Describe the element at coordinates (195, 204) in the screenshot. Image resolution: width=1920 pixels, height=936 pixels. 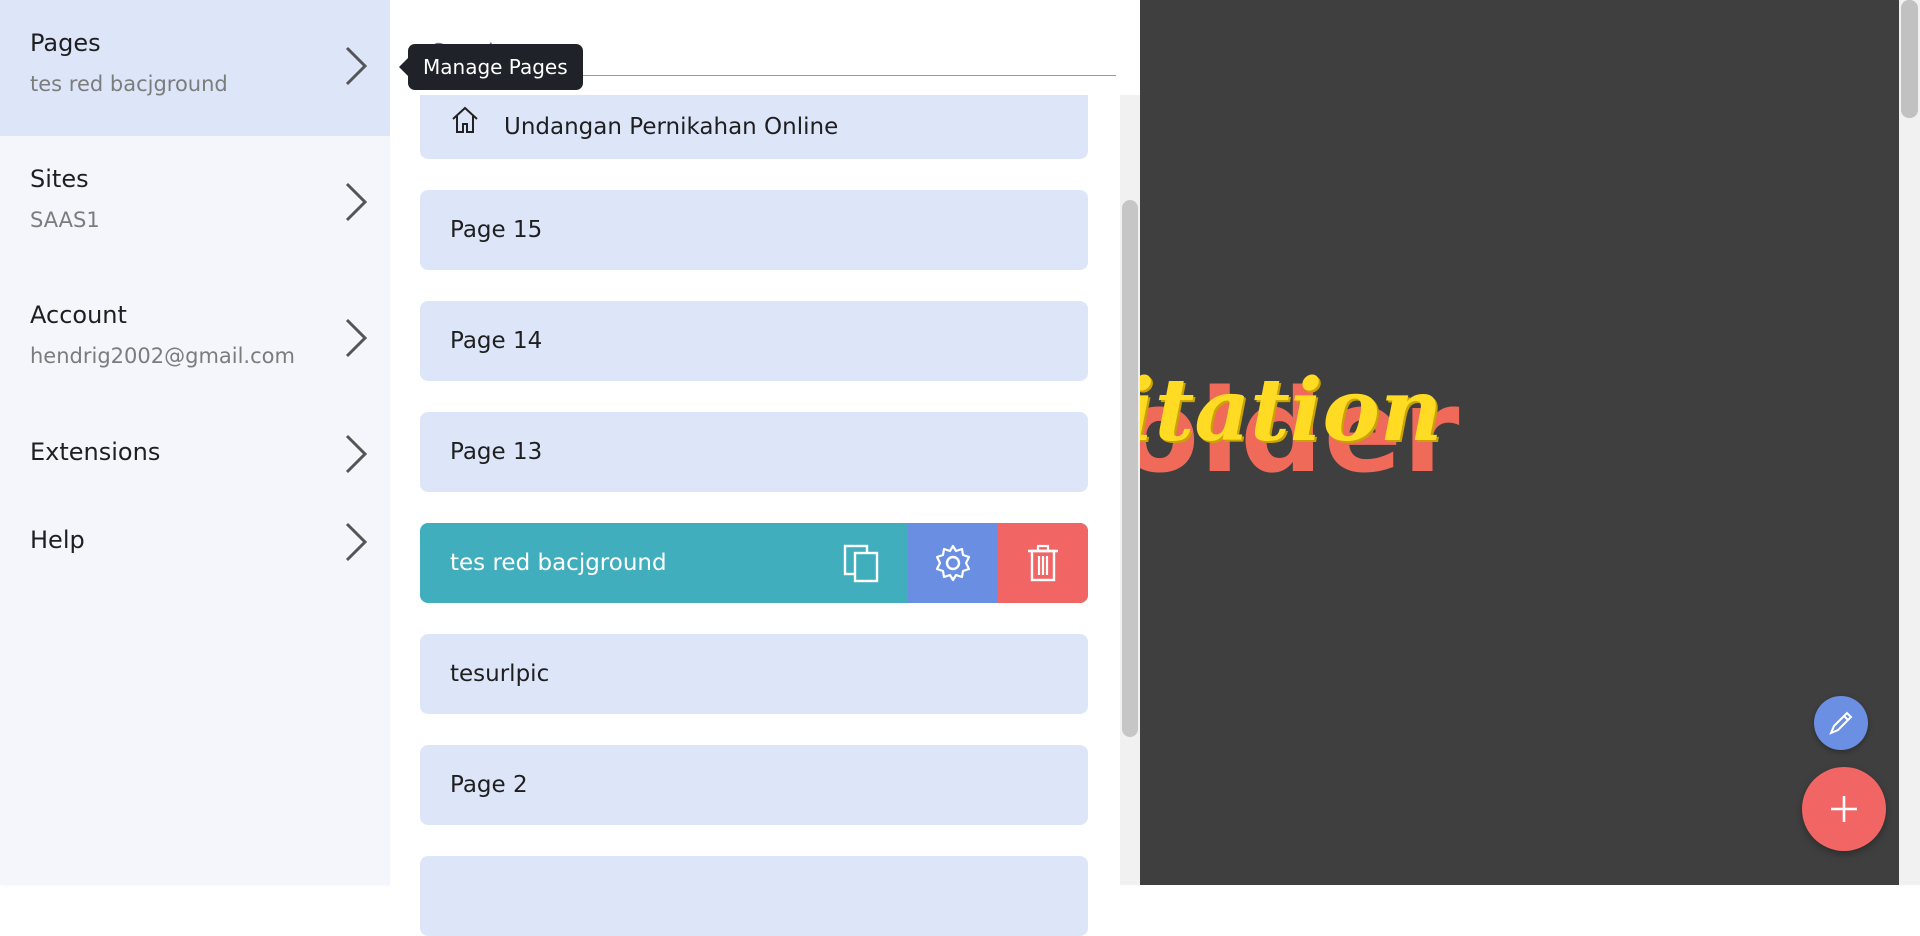
I see `nav-item-sites: Sites SAAS1` at that location.